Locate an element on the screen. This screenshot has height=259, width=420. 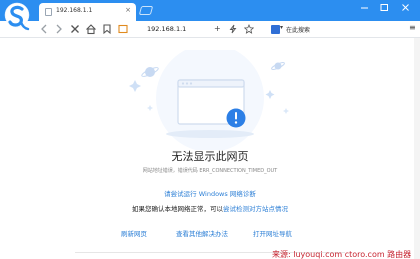
minimize-icon is located at coordinates (364, 7).